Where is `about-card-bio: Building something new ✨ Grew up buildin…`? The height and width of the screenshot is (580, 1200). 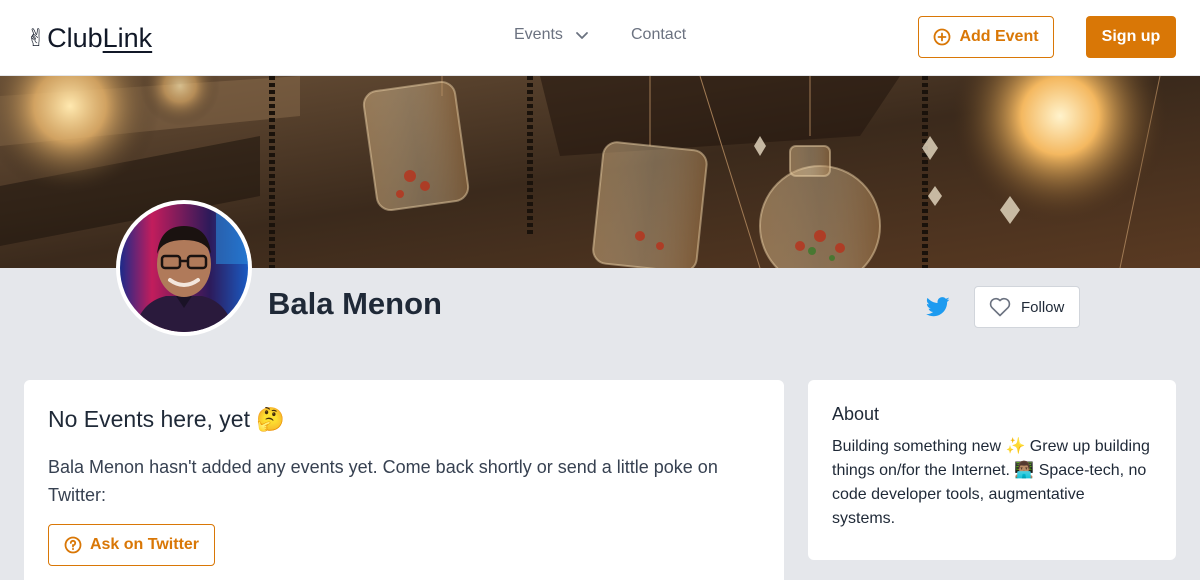 about-card-bio: Building something new ✨ Grew up buildin… is located at coordinates (991, 482).